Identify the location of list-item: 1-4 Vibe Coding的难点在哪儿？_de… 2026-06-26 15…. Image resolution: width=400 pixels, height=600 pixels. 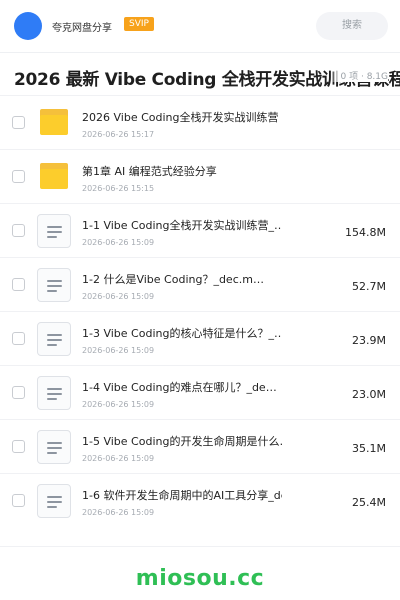
(200, 392).